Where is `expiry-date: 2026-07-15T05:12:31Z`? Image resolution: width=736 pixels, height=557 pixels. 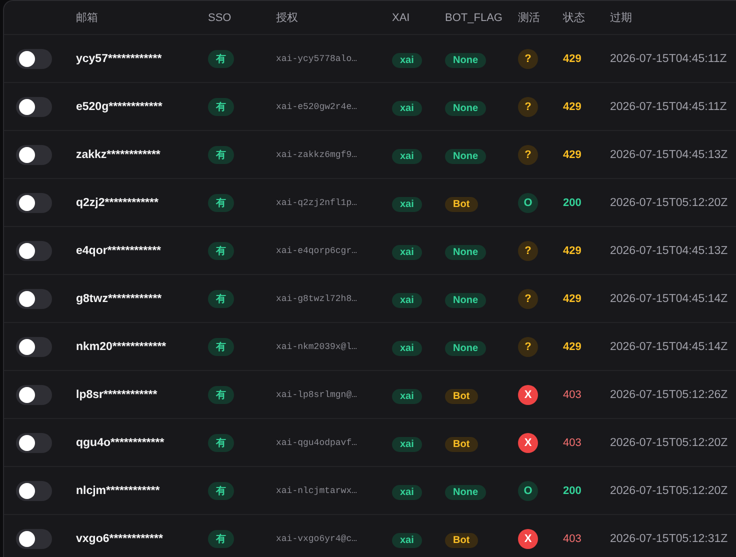
expiry-date: 2026-07-15T05:12:31Z is located at coordinates (669, 538).